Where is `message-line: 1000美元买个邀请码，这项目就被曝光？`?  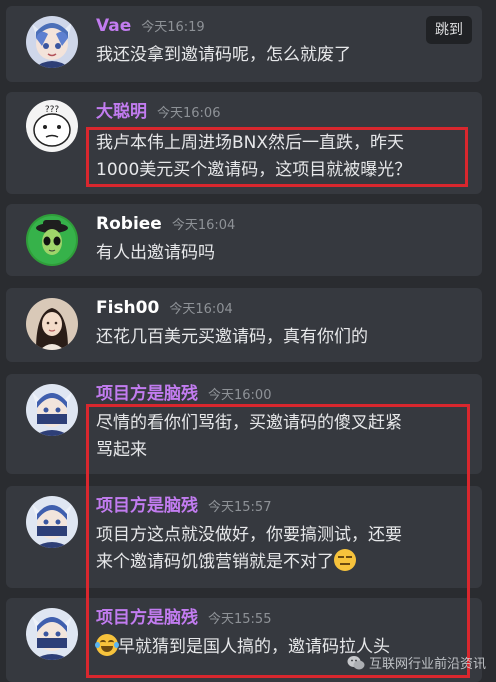 message-line: 1000美元买个邀请码，这项目就被曝光？ is located at coordinates (254, 170).